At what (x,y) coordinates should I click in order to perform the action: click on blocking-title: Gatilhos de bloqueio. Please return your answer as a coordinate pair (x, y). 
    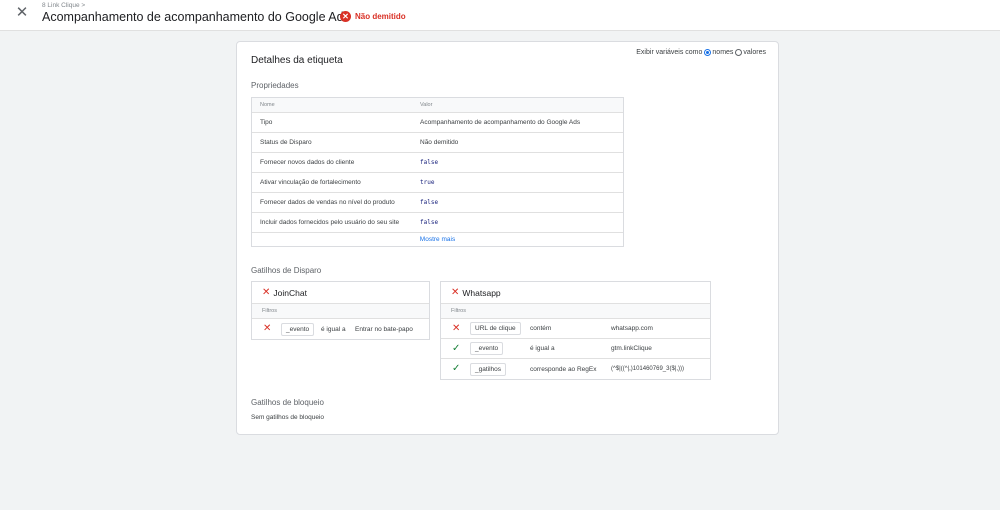
    Looking at the image, I should click on (287, 402).